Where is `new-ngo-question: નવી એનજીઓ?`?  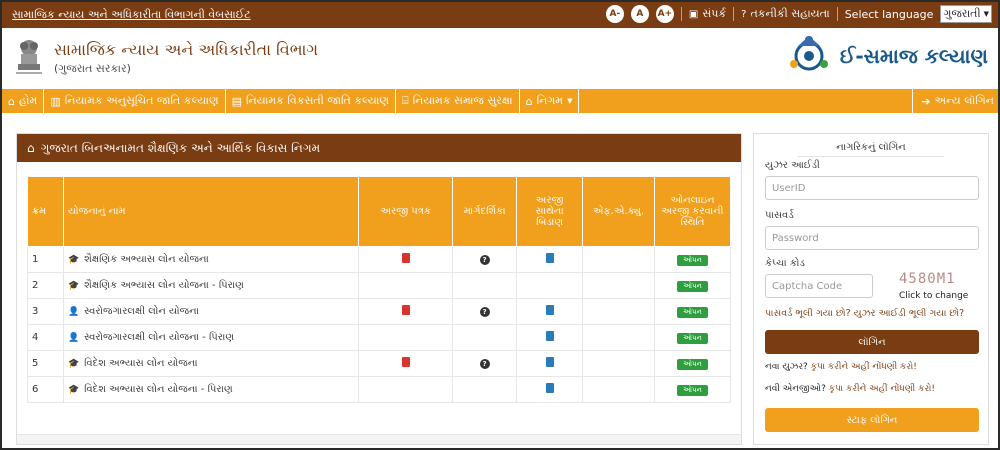
new-ngo-question: નવી એનજીઓ? is located at coordinates (795, 389).